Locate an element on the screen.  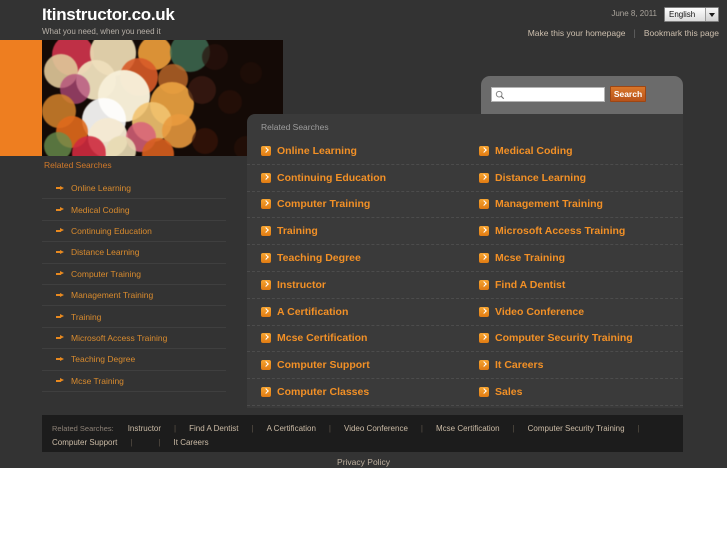
footer-link: Mcse Certification is located at coordinates (468, 429).